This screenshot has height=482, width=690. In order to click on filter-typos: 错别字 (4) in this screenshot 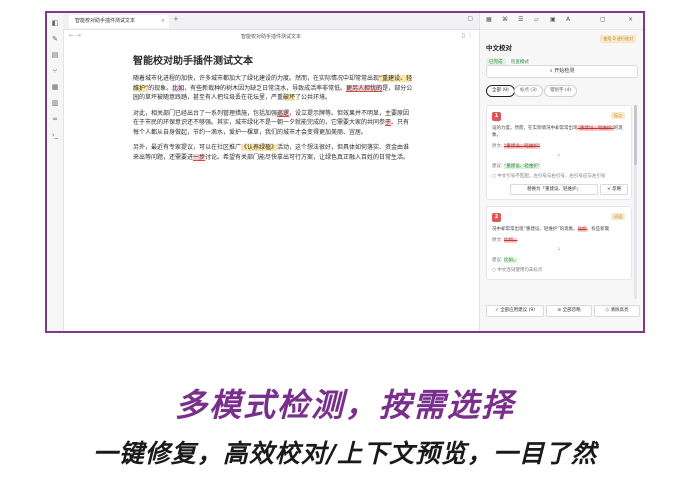, I will do `click(561, 91)`.